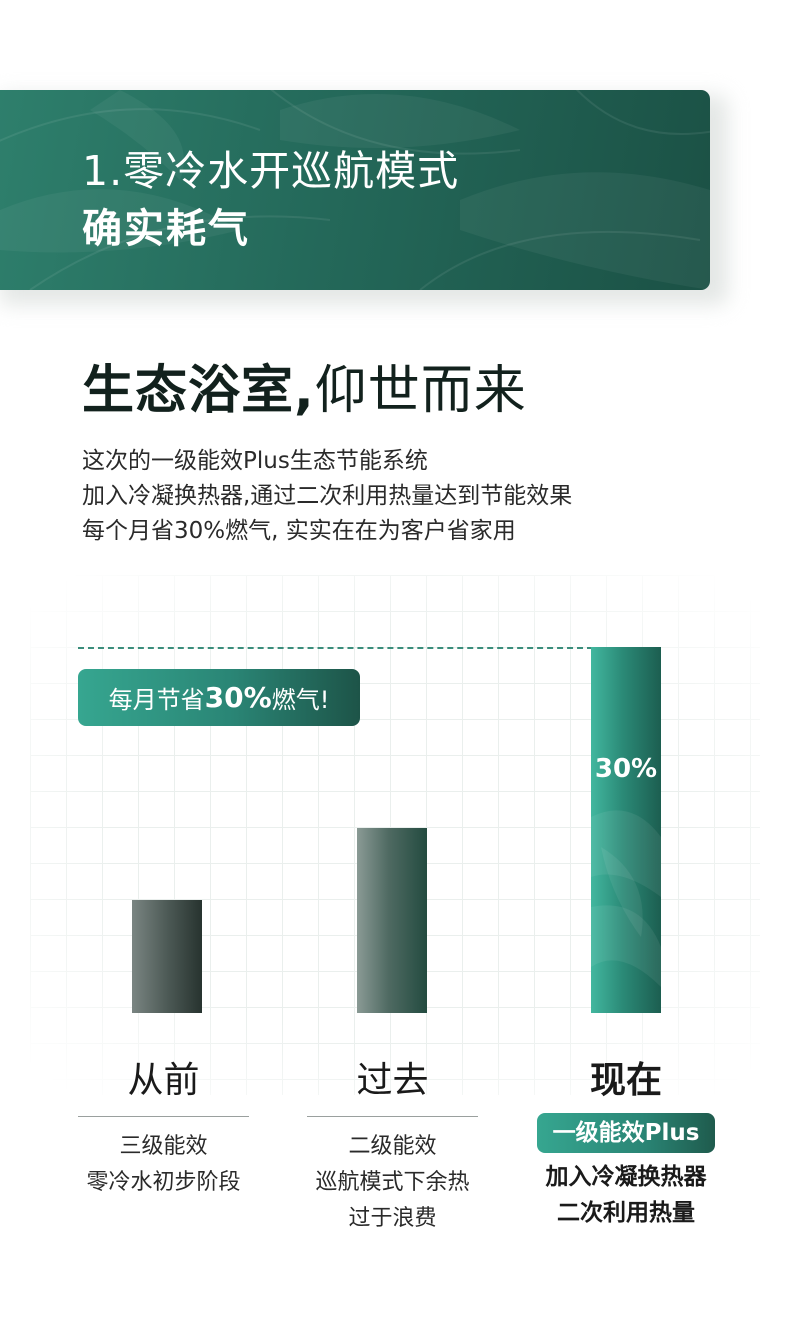  What do you see at coordinates (163, 1146) in the screenshot?
I see `column-text: 三级能效` at bounding box center [163, 1146].